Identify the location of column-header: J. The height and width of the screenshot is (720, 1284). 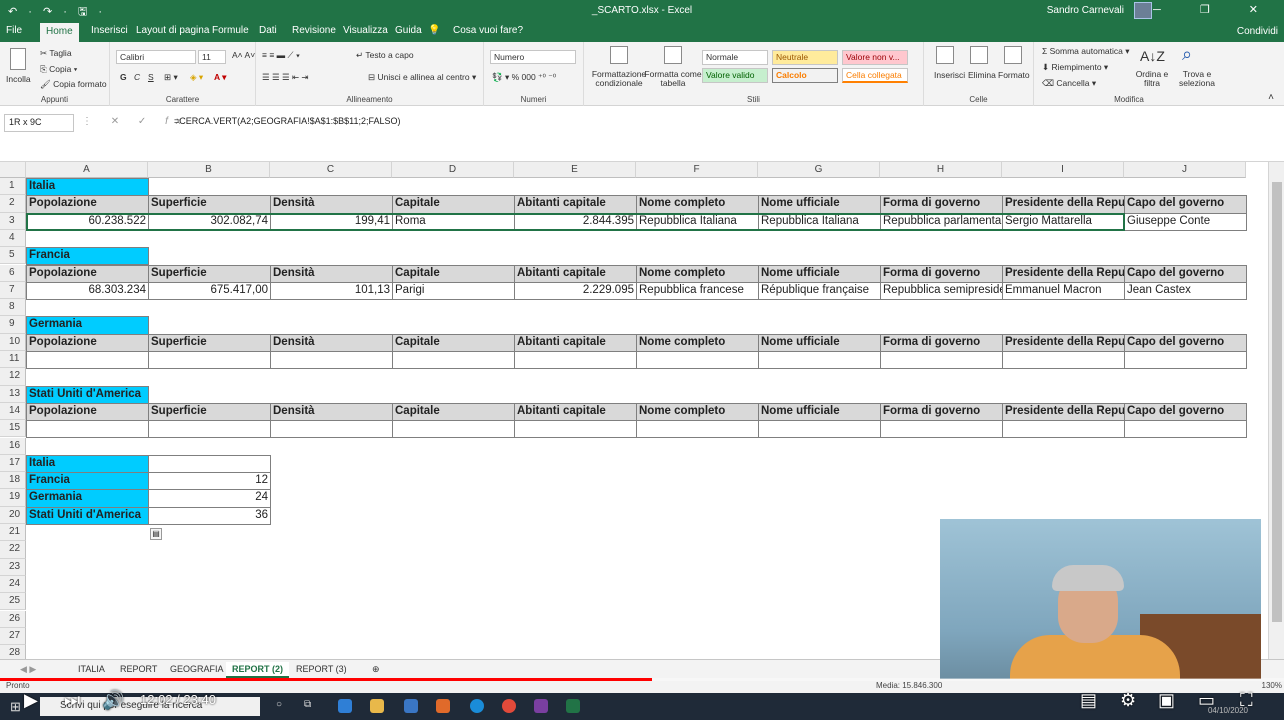
(1185, 170).